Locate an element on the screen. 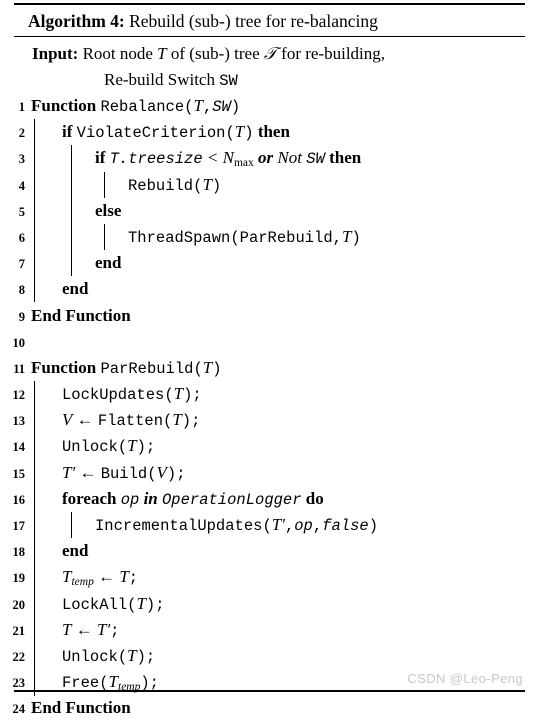 This screenshot has height=722, width=543. line-number: 17 is located at coordinates (19, 526).